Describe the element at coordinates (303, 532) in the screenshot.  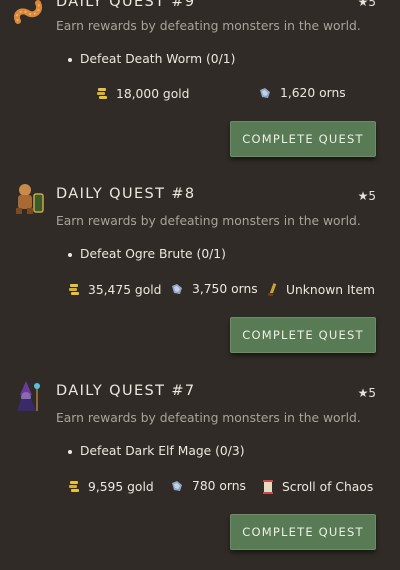
I see `complete-quest-button: COMPLETE QUEST` at that location.